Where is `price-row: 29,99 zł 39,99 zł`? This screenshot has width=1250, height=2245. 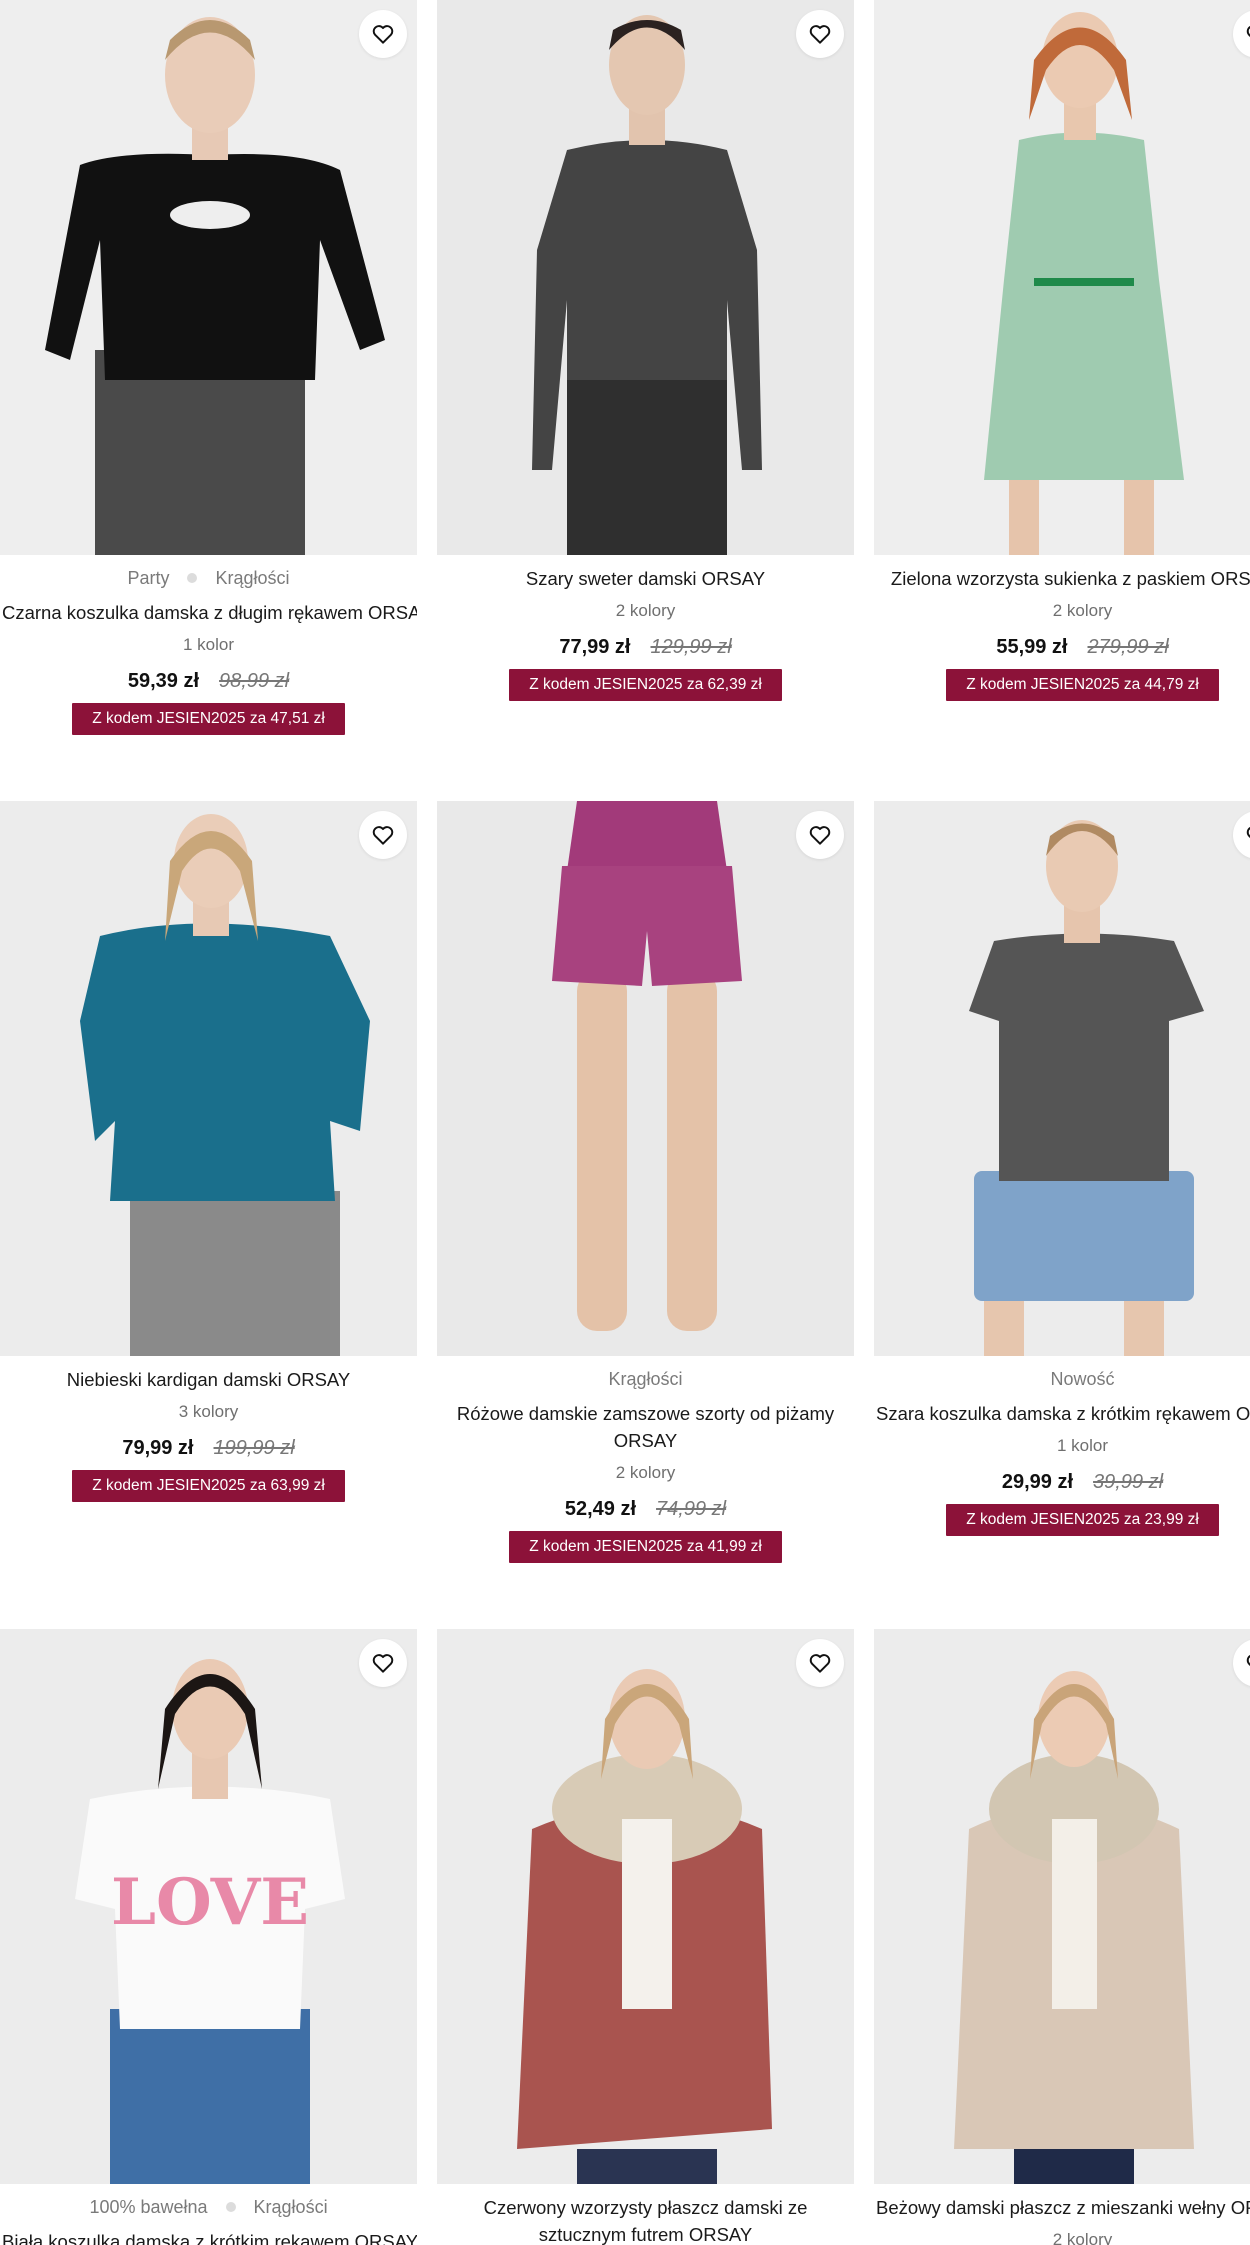 price-row: 29,99 zł 39,99 zł is located at coordinates (1062, 1482).